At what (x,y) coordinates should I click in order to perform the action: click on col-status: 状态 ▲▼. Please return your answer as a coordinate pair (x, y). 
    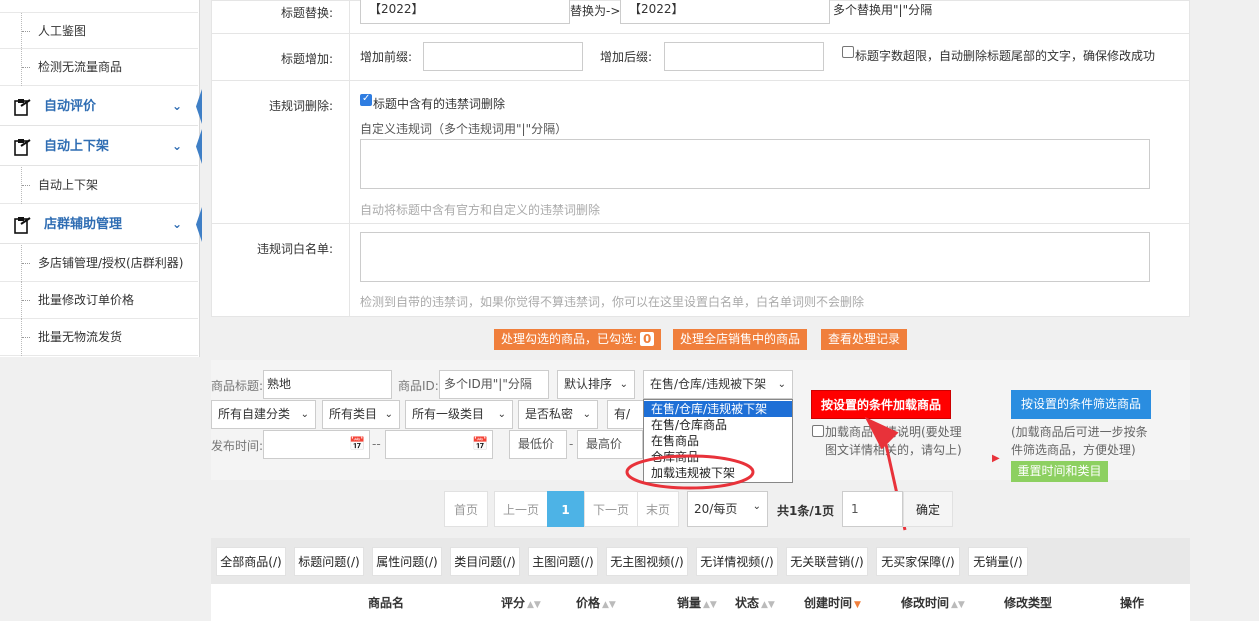
    Looking at the image, I should click on (755, 602).